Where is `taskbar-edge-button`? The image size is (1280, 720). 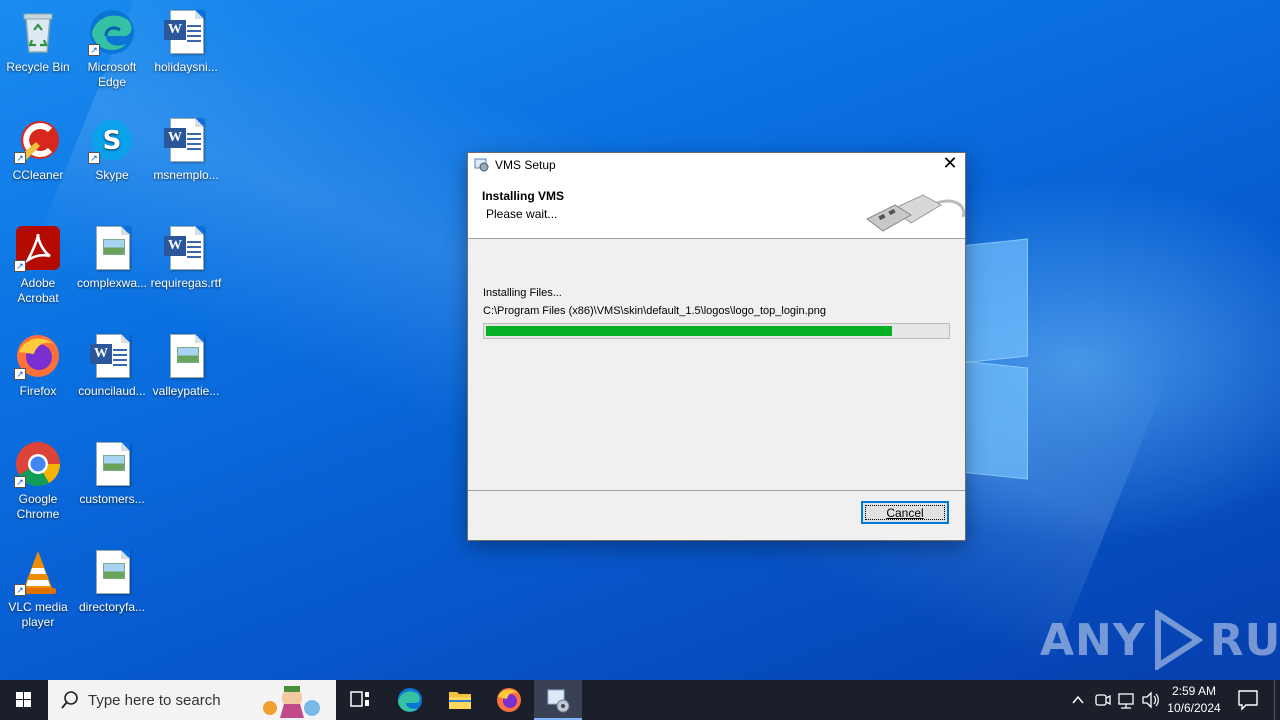
taskbar-edge-button is located at coordinates (410, 700).